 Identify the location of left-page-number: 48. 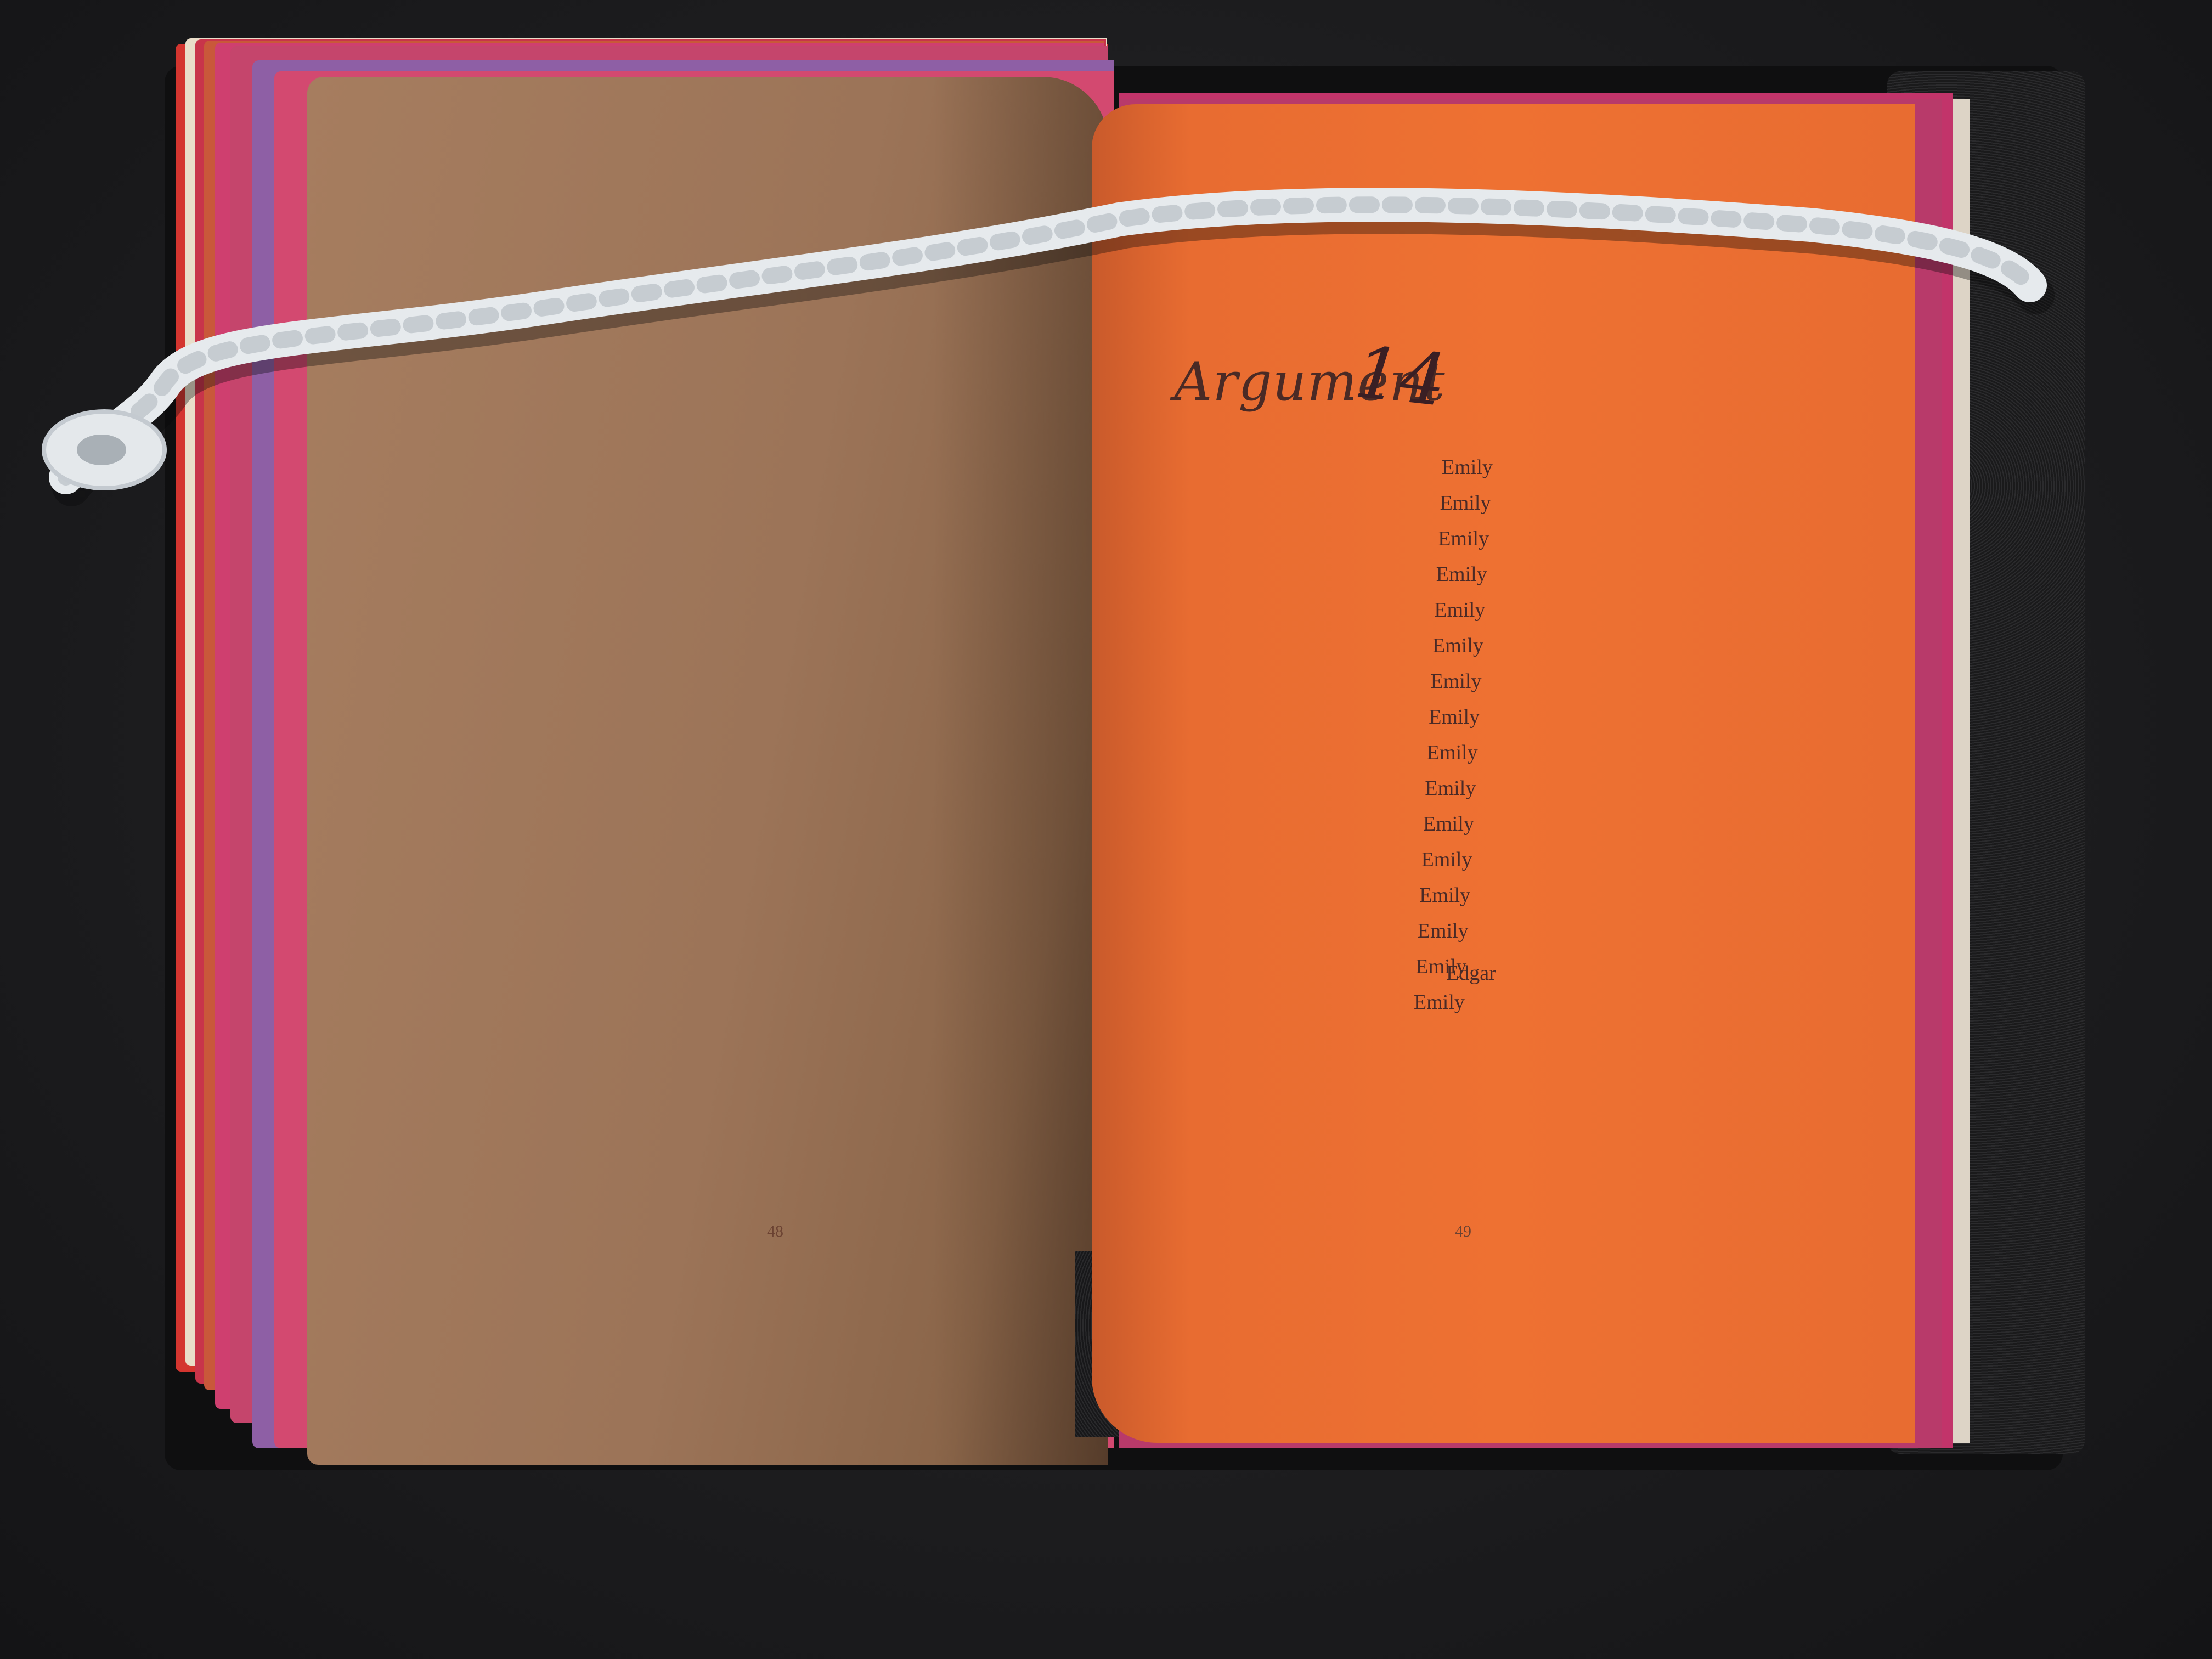
(775, 1231).